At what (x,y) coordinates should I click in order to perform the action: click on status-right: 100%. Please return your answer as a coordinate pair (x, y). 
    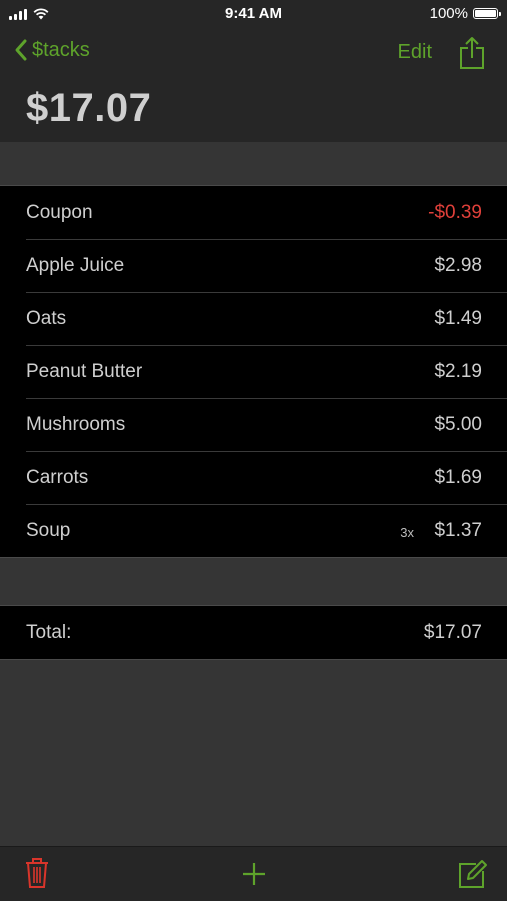
    Looking at the image, I should click on (465, 13).